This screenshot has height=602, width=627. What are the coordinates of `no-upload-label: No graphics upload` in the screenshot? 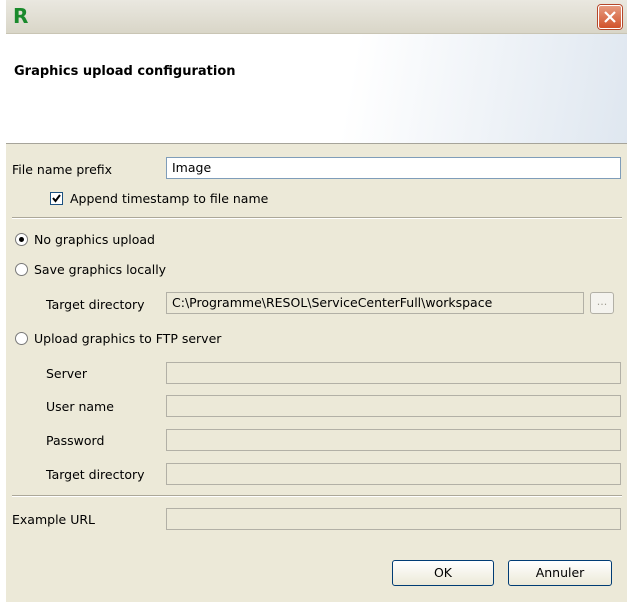 It's located at (94, 239).